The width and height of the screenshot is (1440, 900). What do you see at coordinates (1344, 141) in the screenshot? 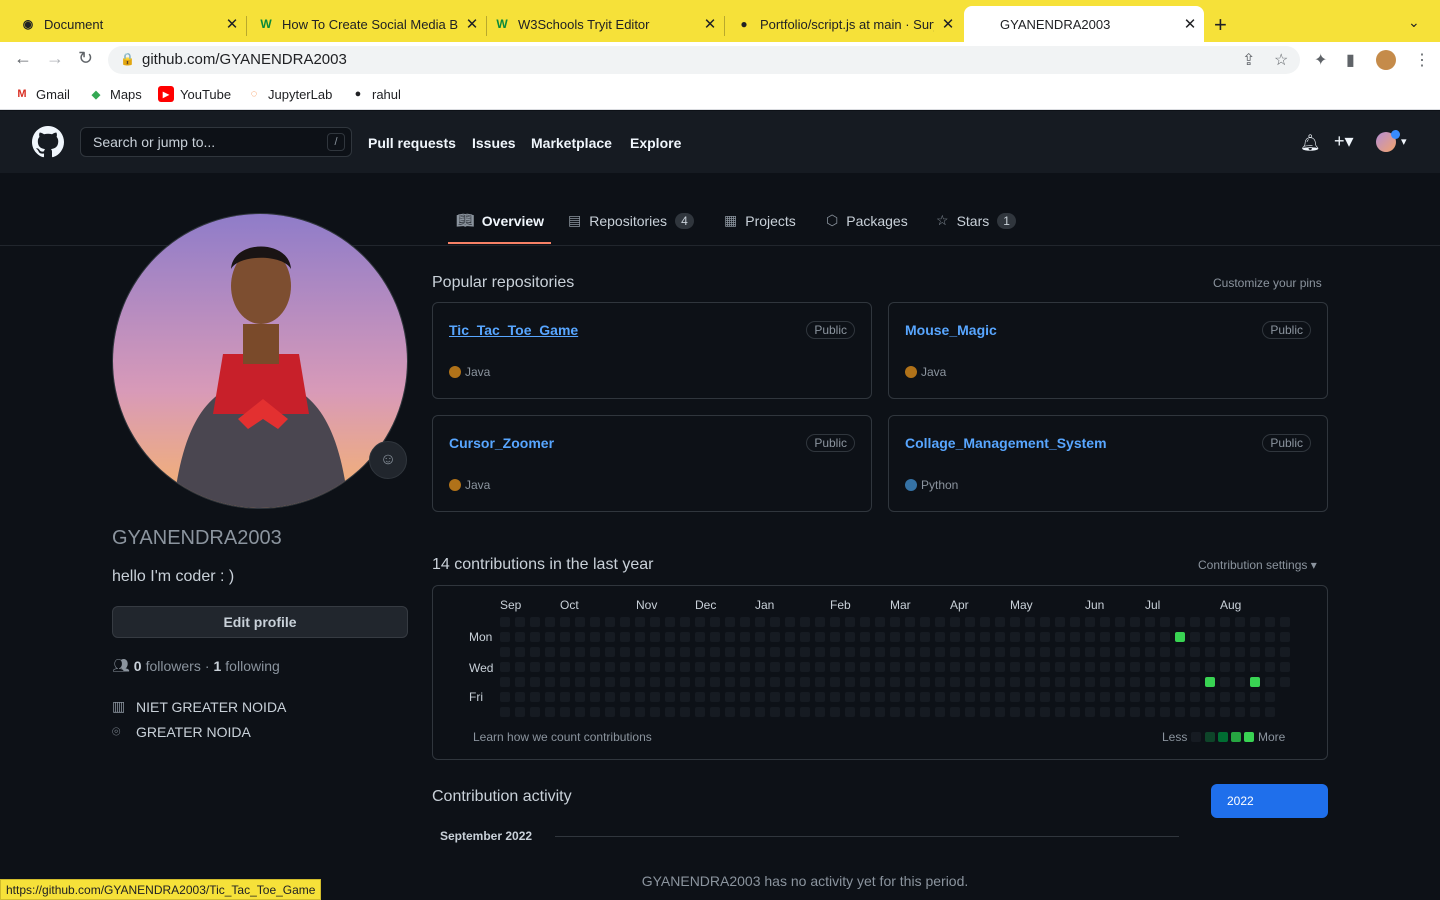
I see `plus-dropdown-icon: +▾` at bounding box center [1344, 141].